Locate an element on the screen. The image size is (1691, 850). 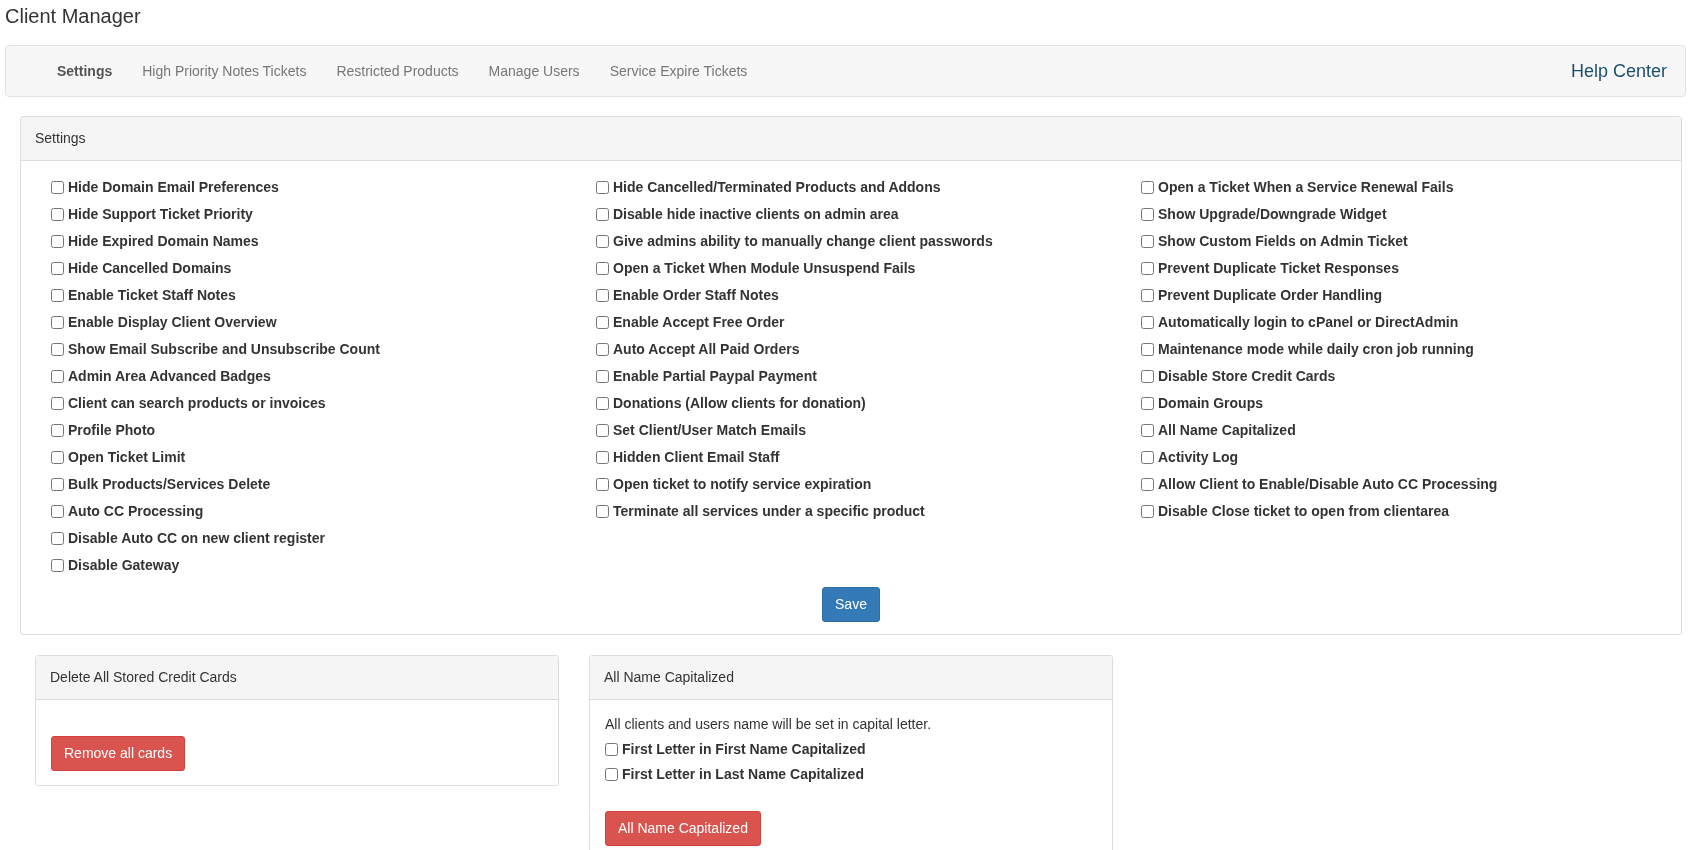
page-title: Client Manager is located at coordinates (73, 16).